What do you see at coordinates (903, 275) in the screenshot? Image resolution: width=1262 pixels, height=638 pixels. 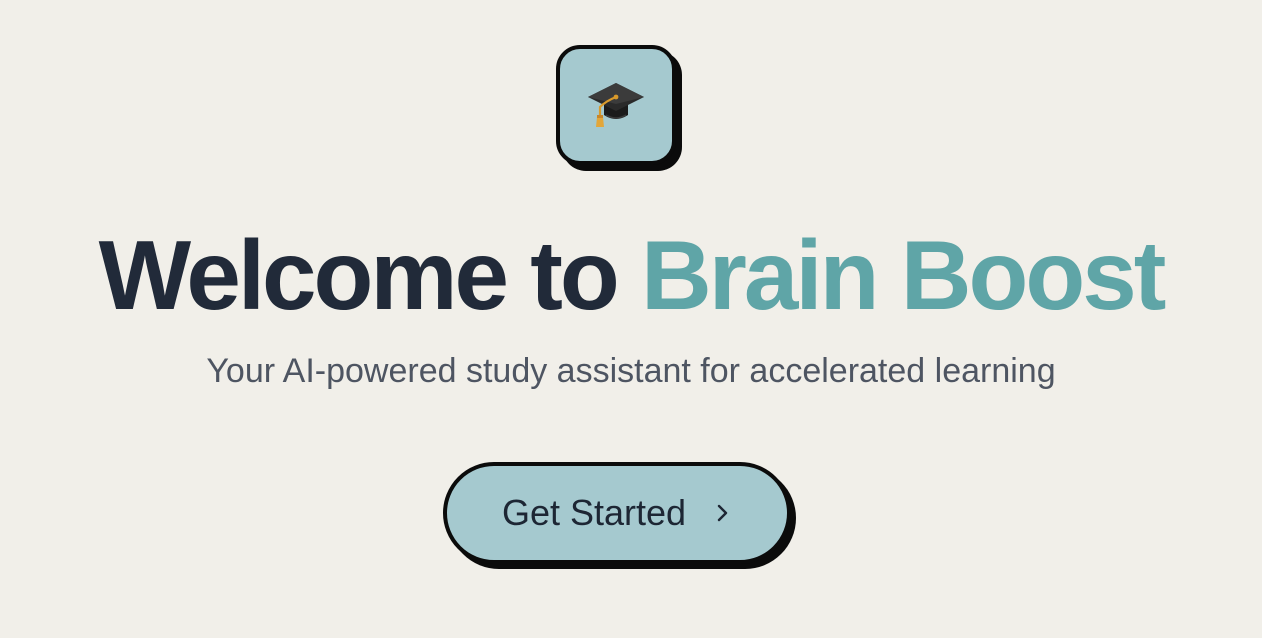 I see `brand-name: Brain Boost` at bounding box center [903, 275].